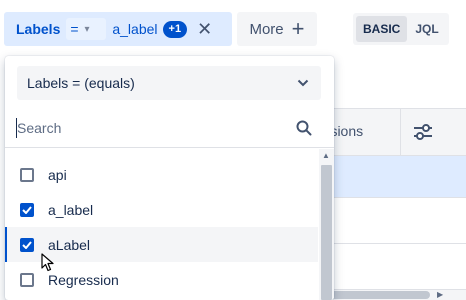  What do you see at coordinates (326, 155) in the screenshot?
I see `scroll-up-arrow-icon: ▲` at bounding box center [326, 155].